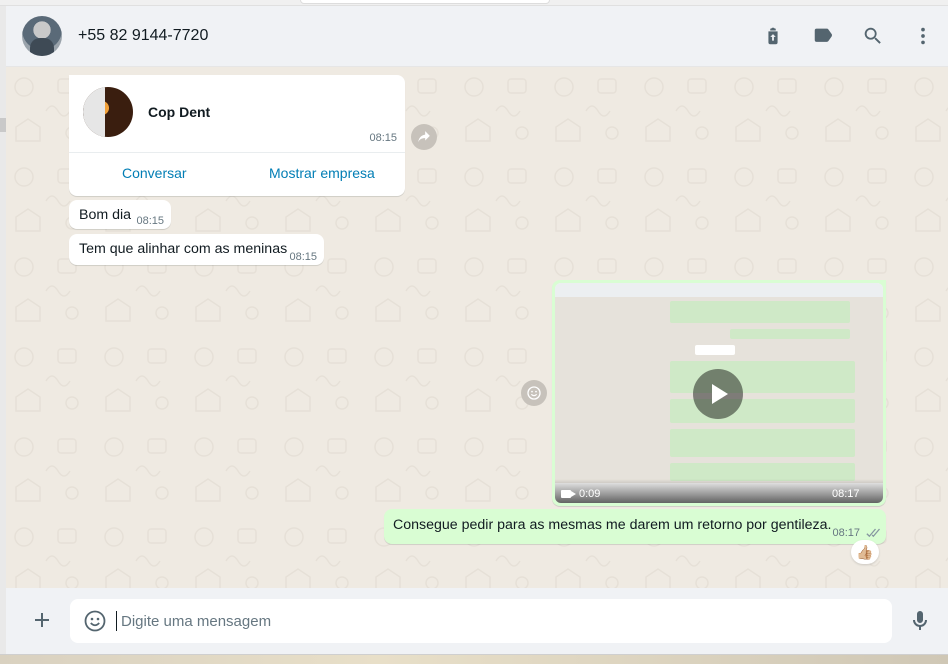 This screenshot has width=948, height=664. I want to click on search-button, so click(873, 36).